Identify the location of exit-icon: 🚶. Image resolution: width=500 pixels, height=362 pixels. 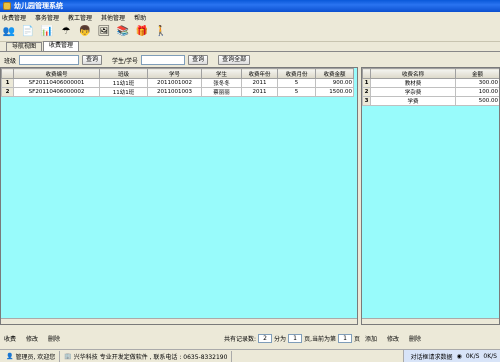
(161, 32).